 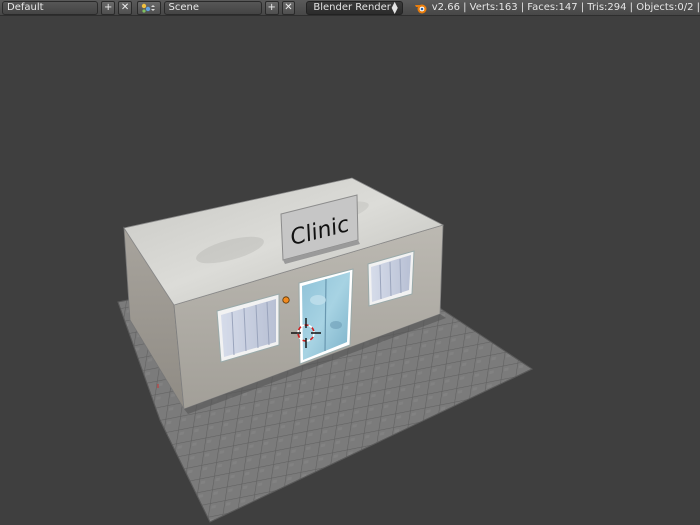 I want to click on remove-layout-button: ✕, so click(x=125, y=7).